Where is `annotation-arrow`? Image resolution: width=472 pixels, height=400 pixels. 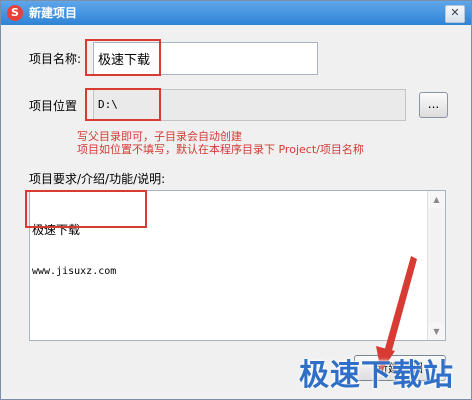
annotation-arrow is located at coordinates (396, 314).